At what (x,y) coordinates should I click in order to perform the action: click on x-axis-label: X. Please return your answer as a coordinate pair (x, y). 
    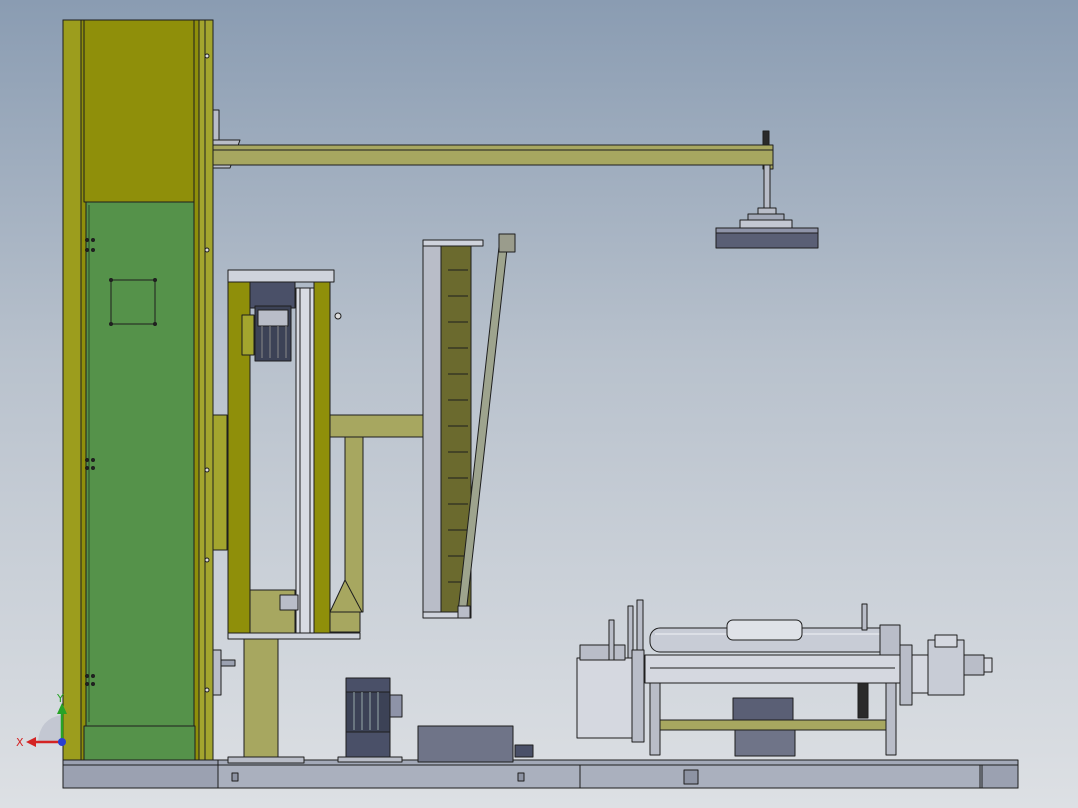
    Looking at the image, I should click on (20, 742).